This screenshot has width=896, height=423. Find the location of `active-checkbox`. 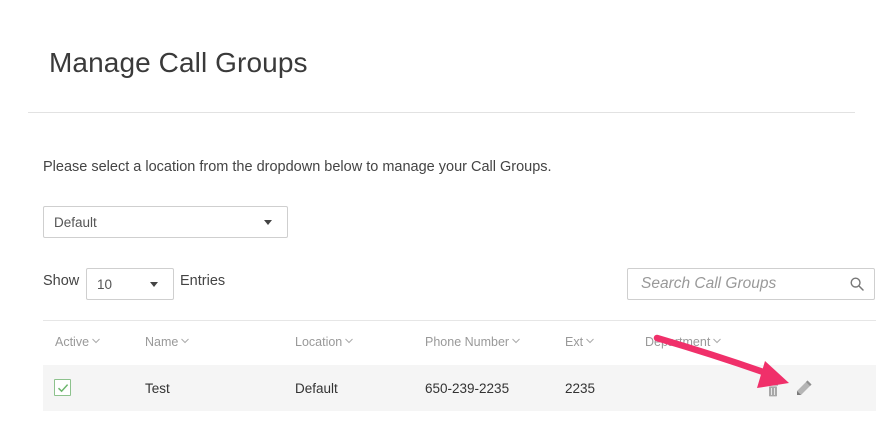

active-checkbox is located at coordinates (62, 387).